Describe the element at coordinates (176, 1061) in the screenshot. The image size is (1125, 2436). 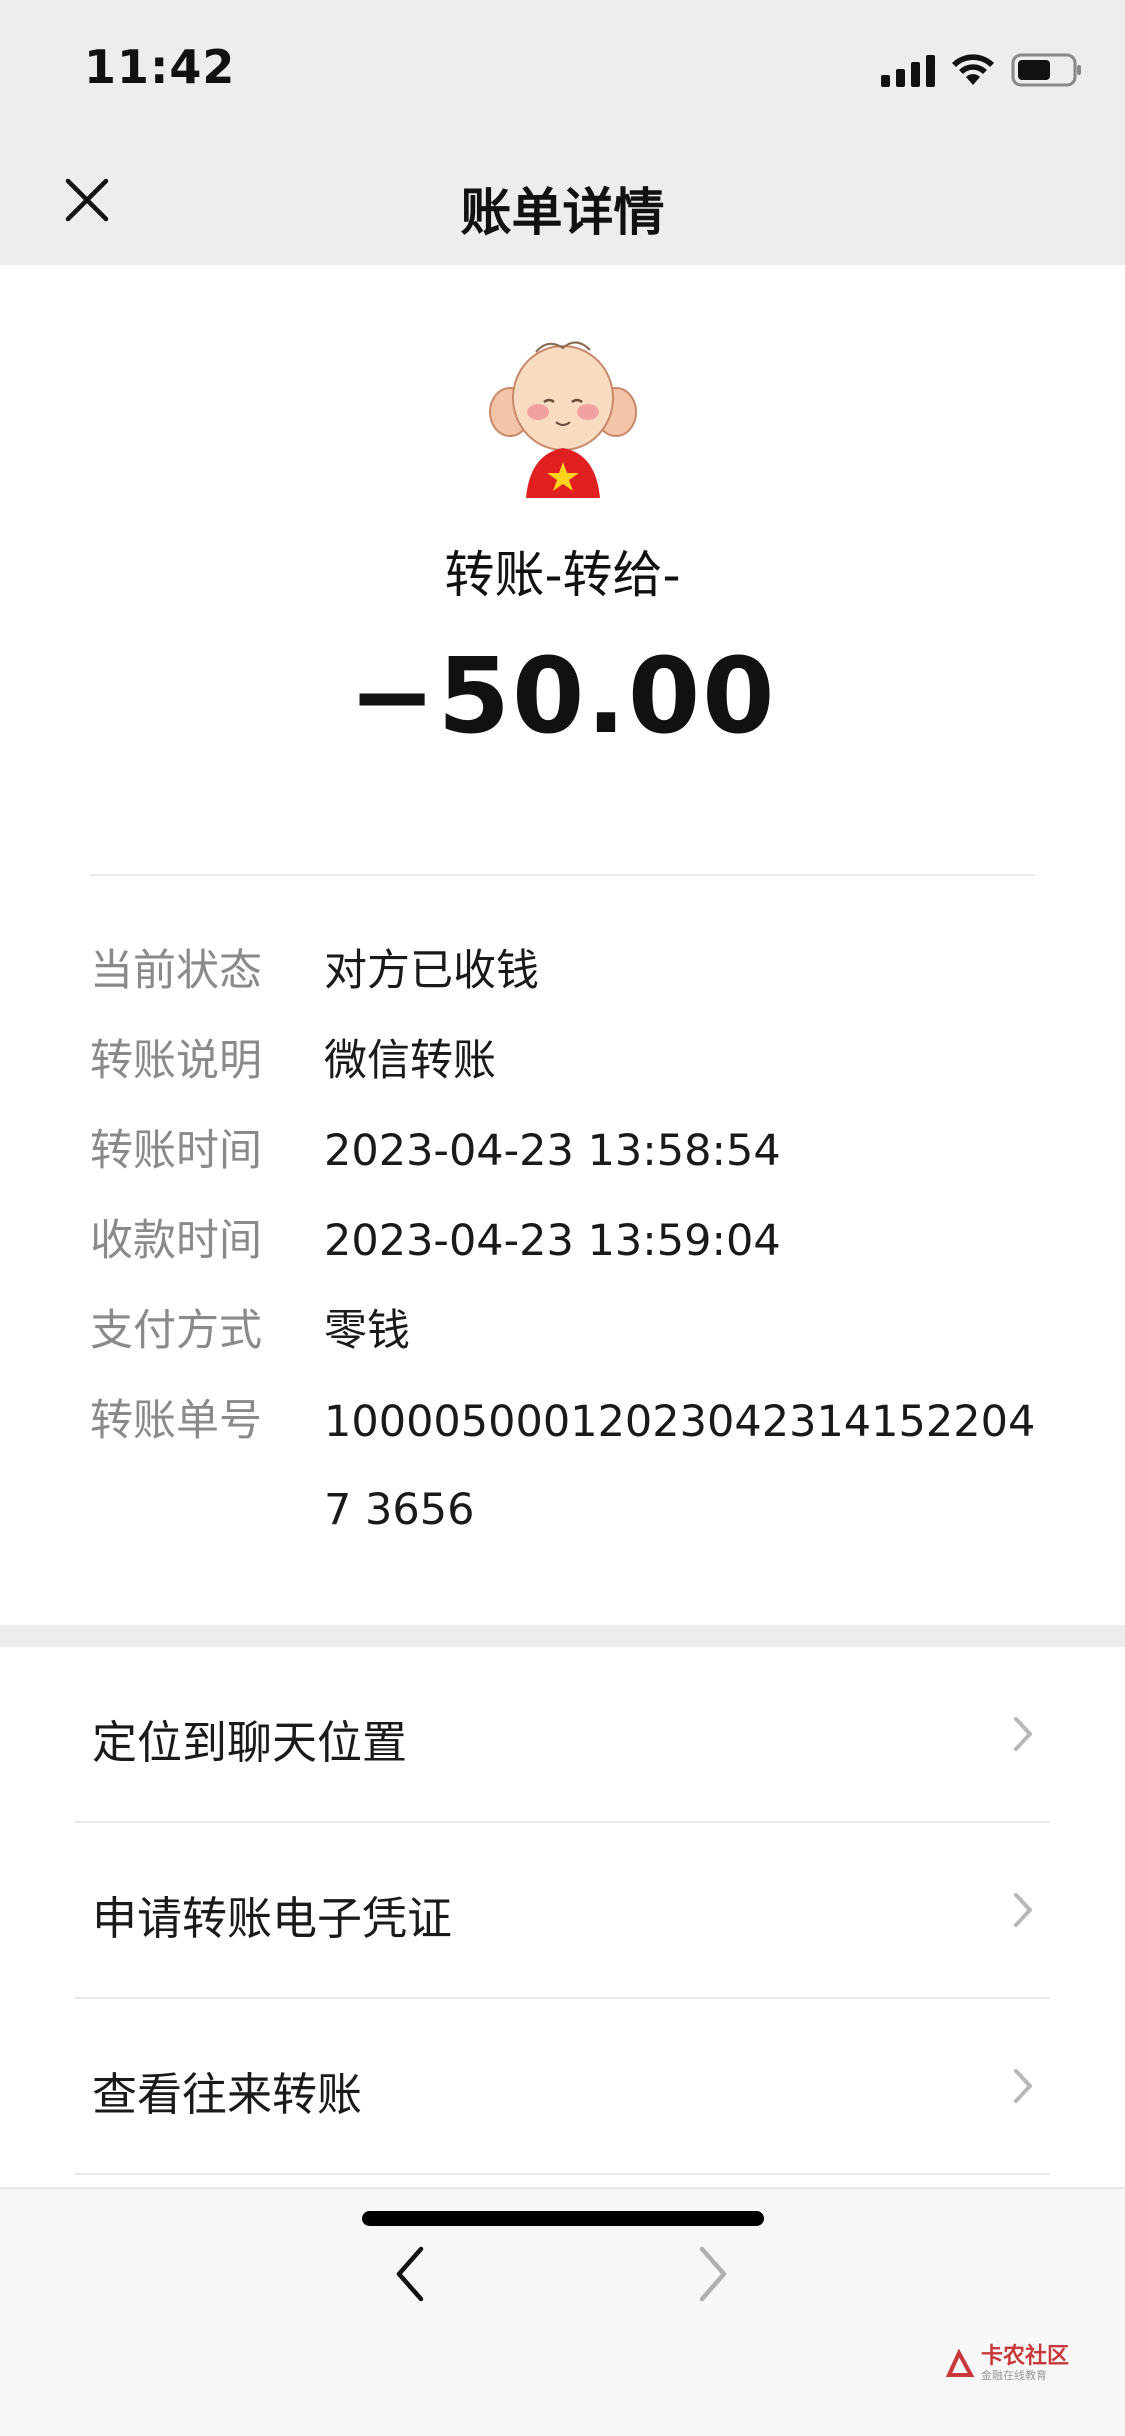
I see `info-label: 转账说明` at that location.